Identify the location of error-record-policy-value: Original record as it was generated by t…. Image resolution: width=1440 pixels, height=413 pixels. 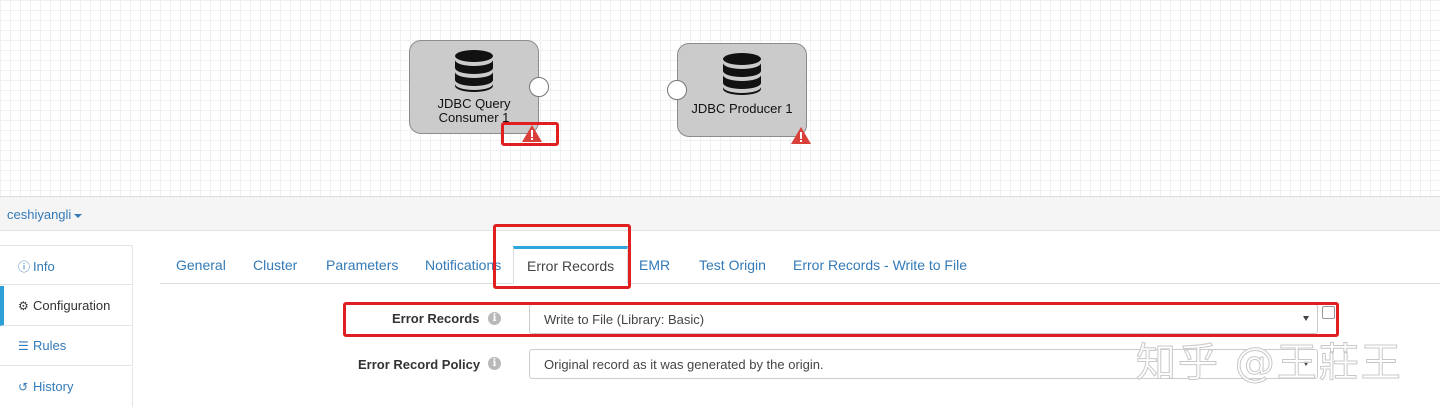
(684, 364).